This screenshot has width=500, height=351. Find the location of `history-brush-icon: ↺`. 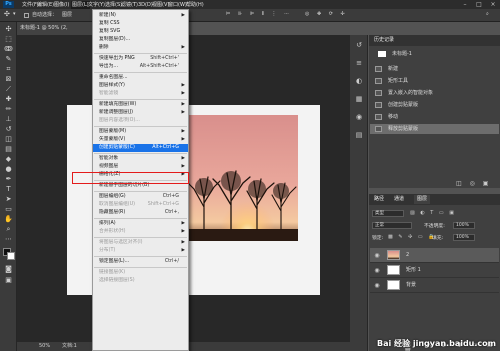

history-brush-icon: ↺ is located at coordinates (8, 129).